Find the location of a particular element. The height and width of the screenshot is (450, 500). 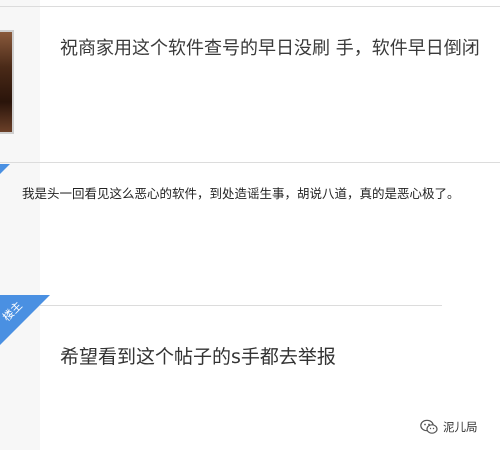

corner-marker is located at coordinates (5, 169).